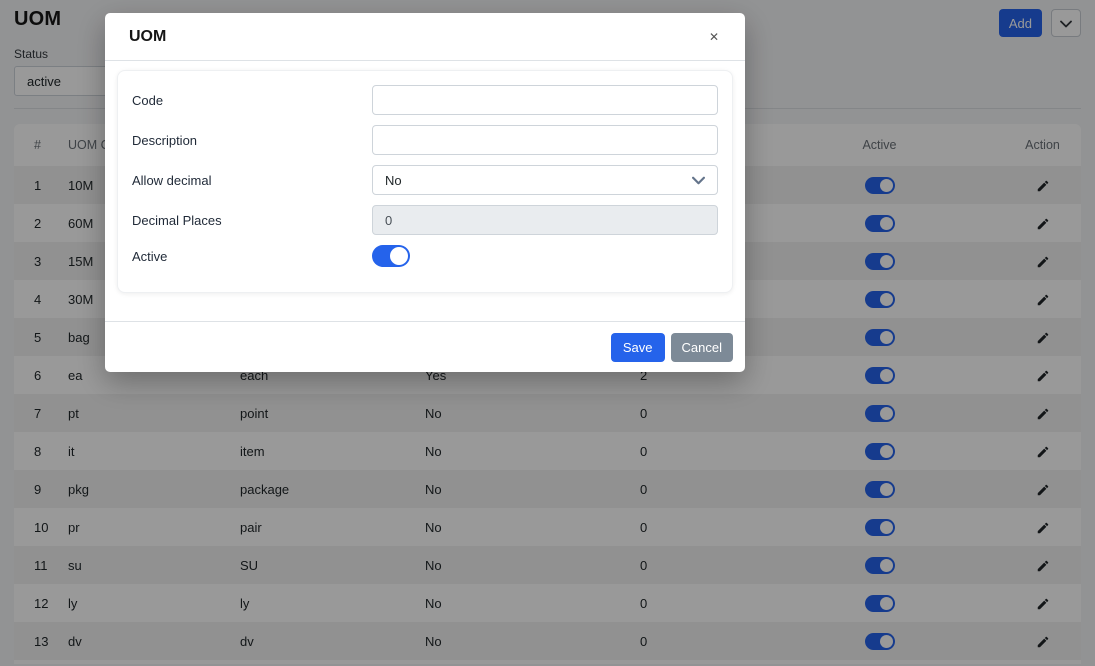 The height and width of the screenshot is (666, 1095). Describe the element at coordinates (545, 180) in the screenshot. I see `allow-decimal-select: No` at that location.